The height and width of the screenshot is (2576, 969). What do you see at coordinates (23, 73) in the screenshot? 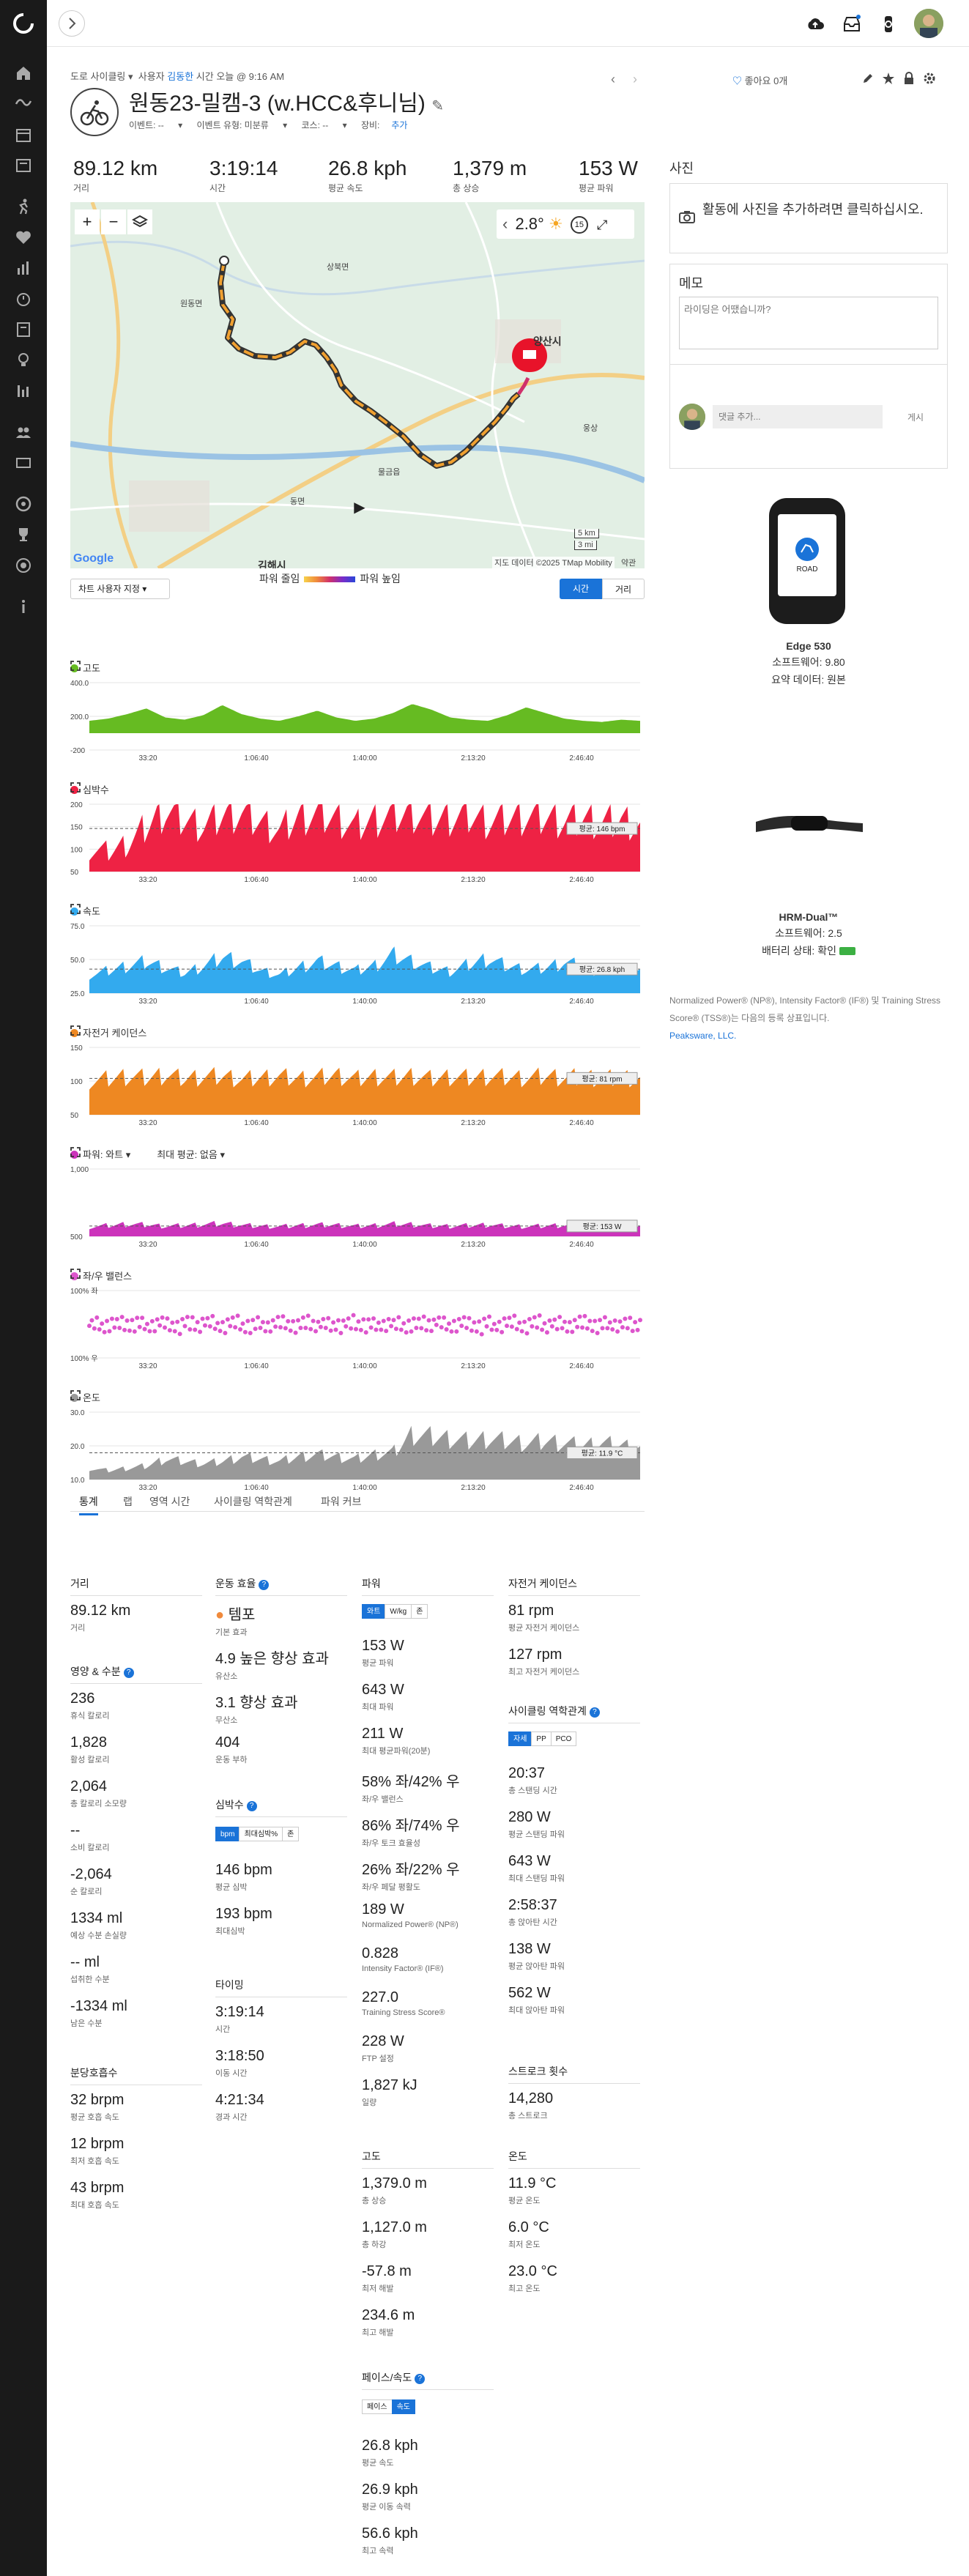
I see `home-icon` at bounding box center [23, 73].